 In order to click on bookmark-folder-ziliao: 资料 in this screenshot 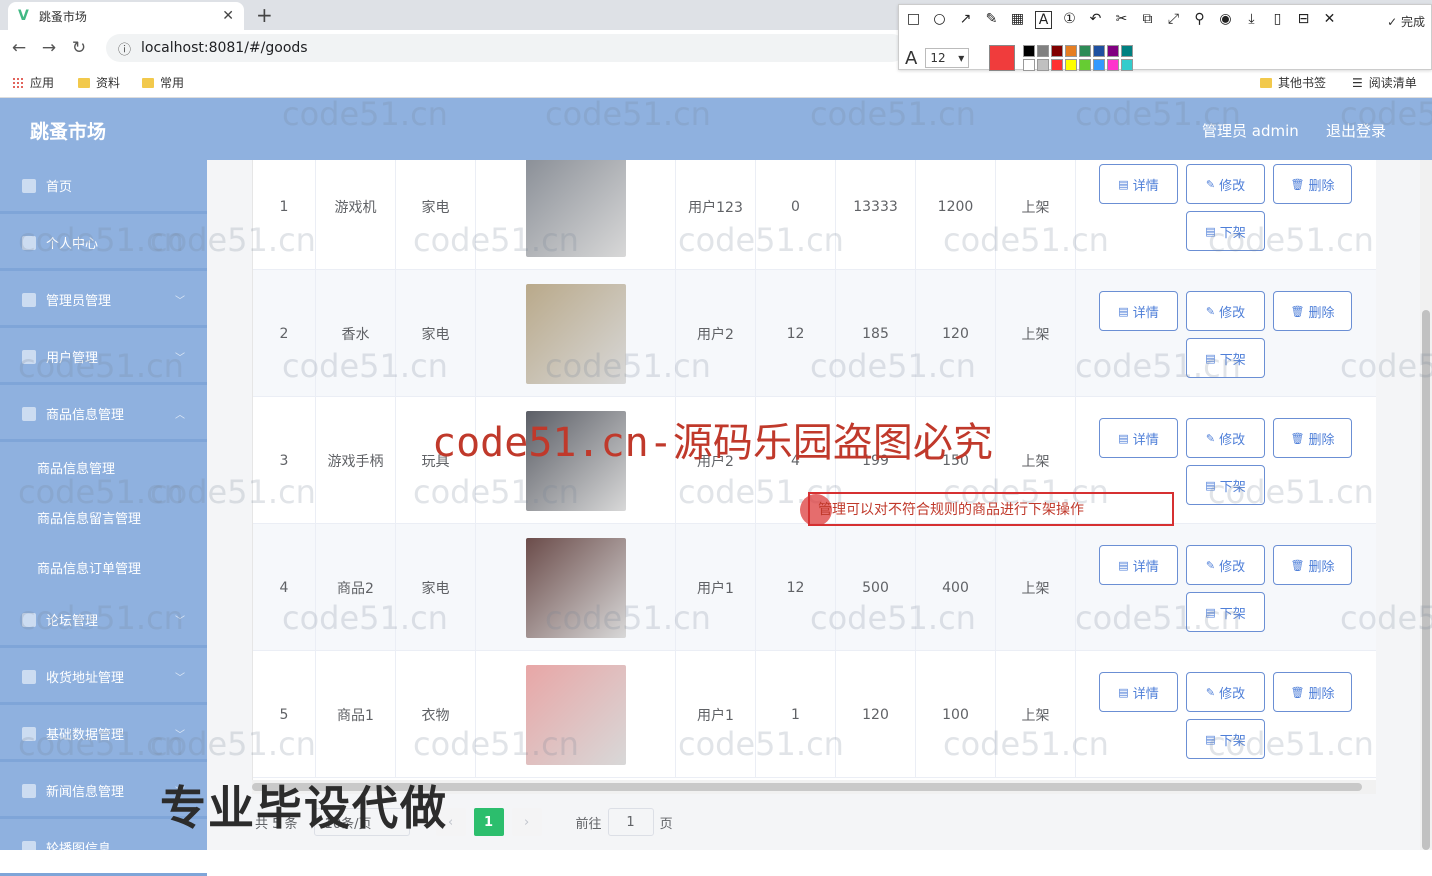, I will do `click(99, 82)`.